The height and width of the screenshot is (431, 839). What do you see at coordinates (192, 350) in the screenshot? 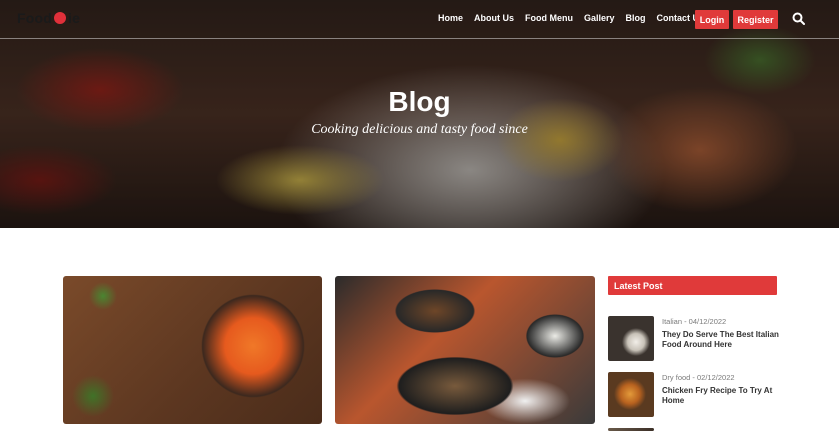
I see `blog-card-image-pasta` at bounding box center [192, 350].